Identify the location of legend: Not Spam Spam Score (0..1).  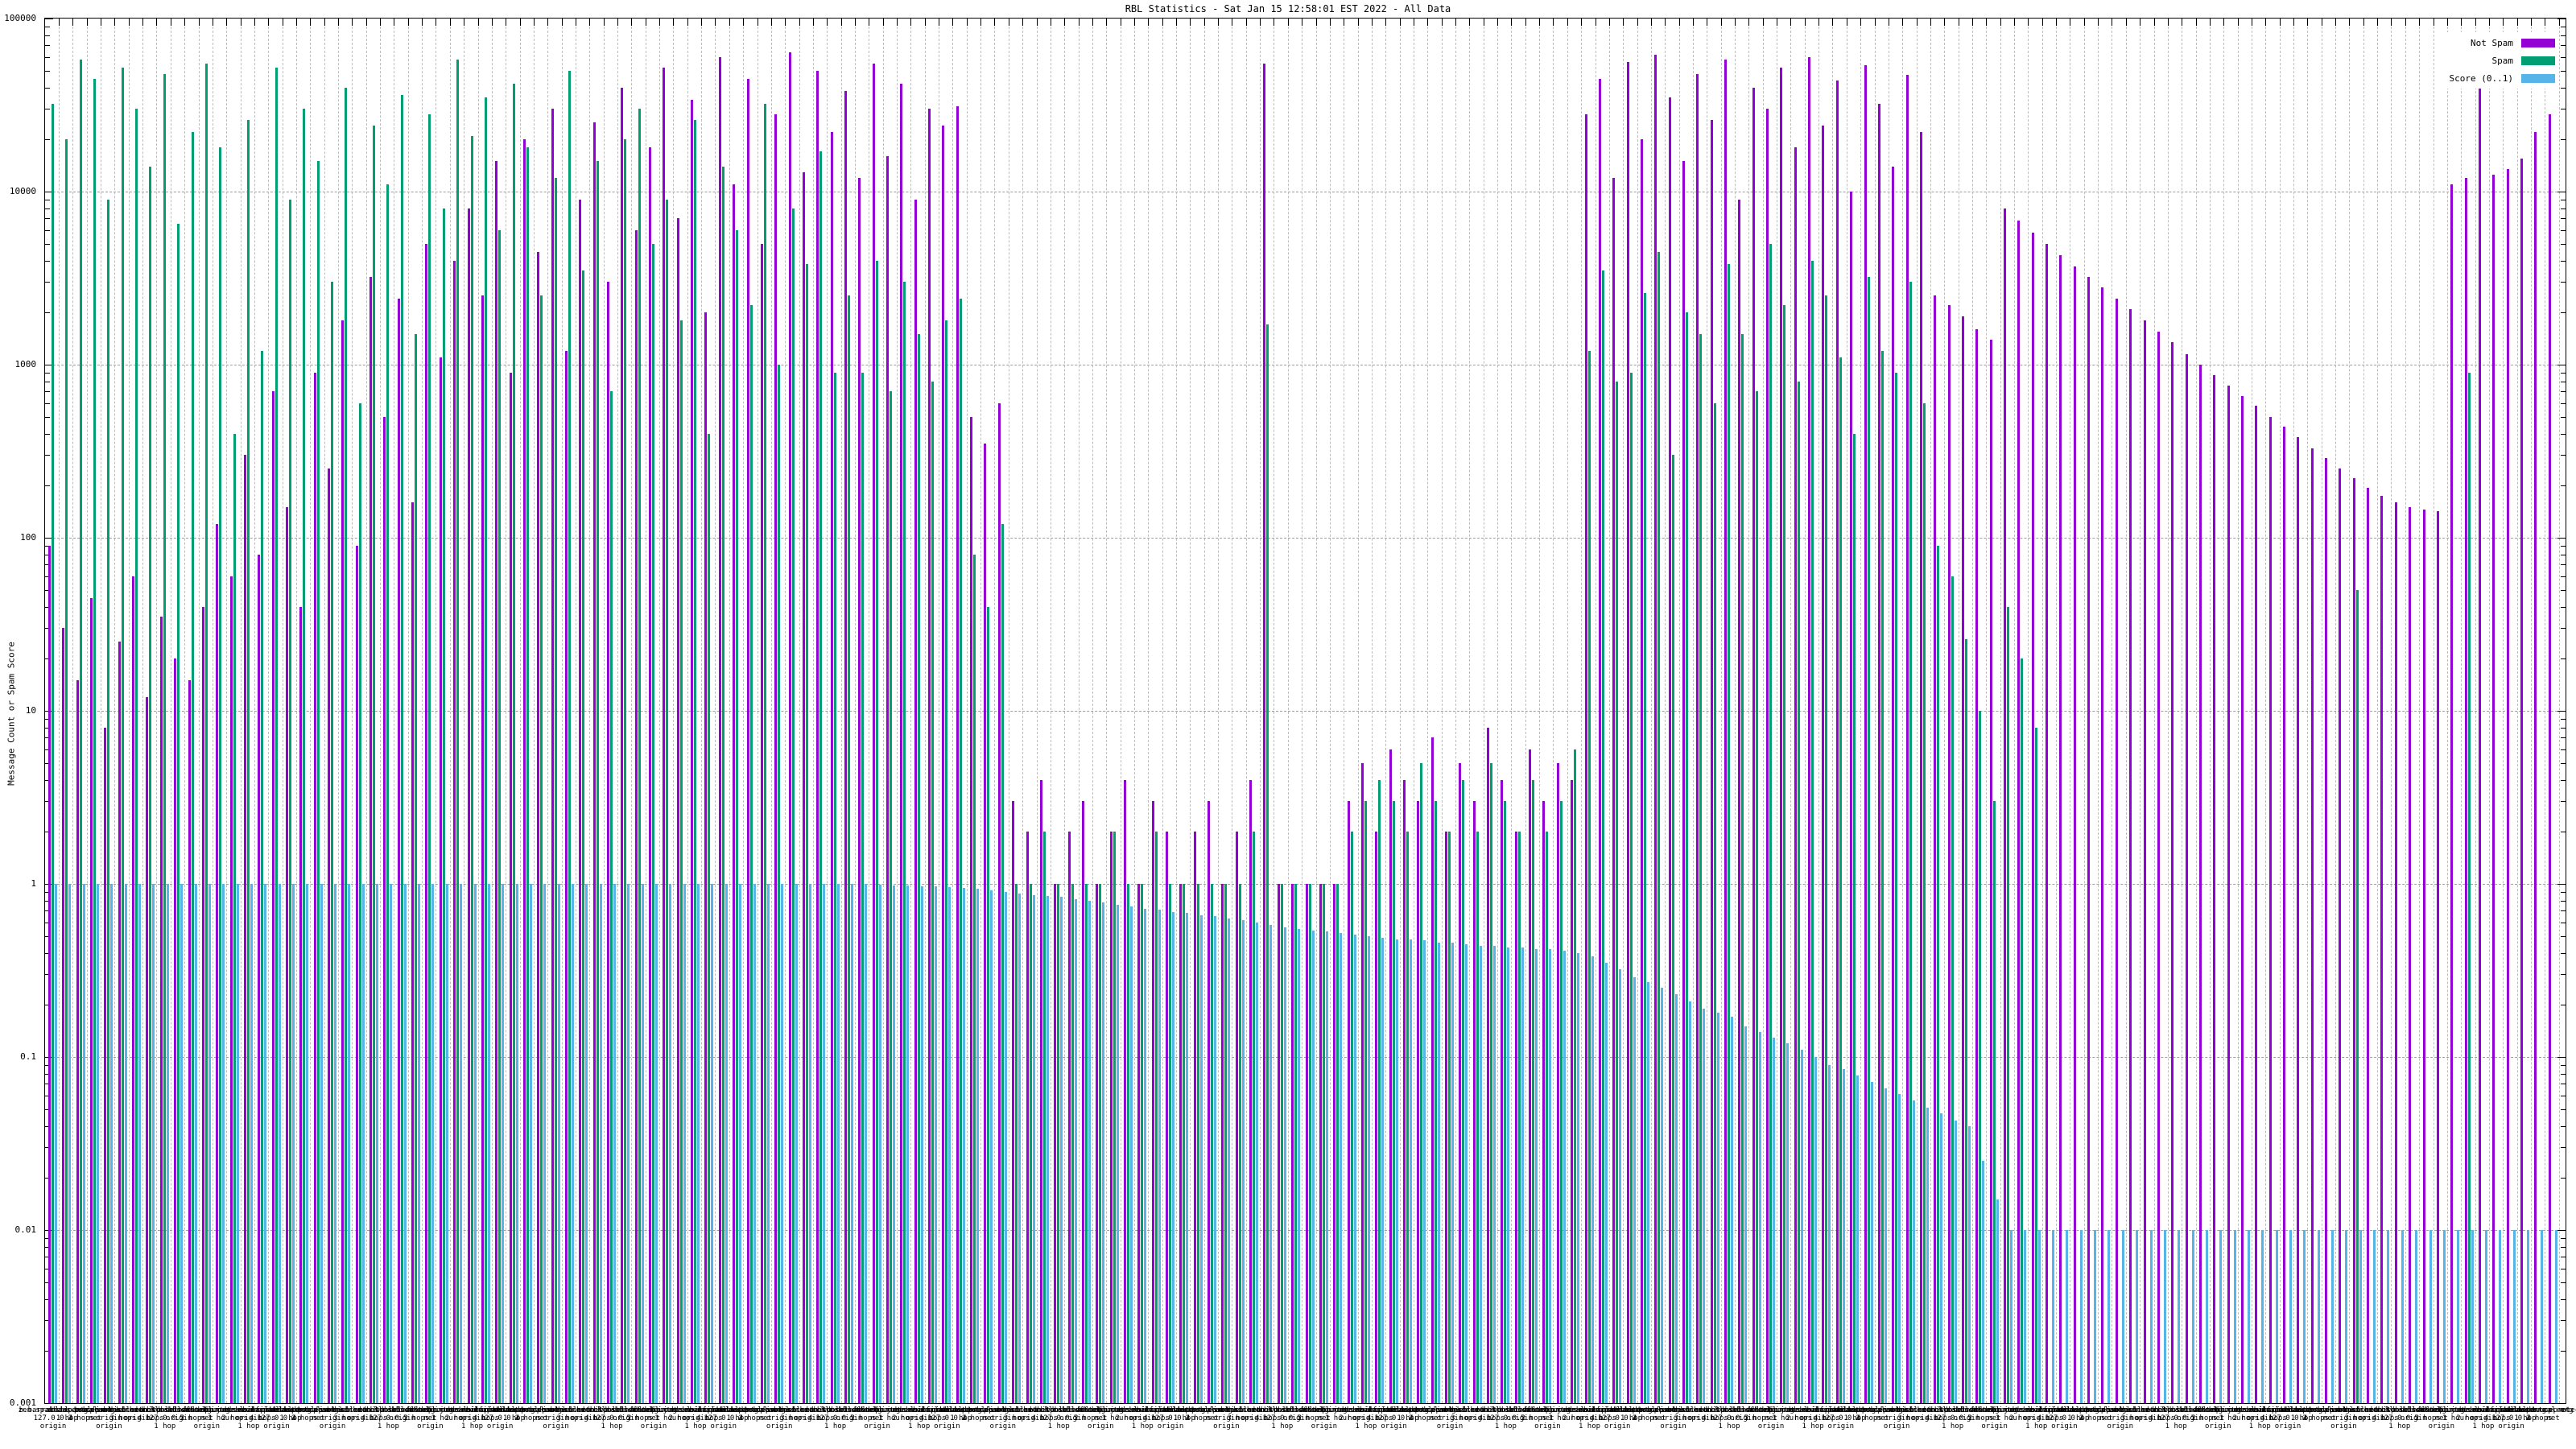
(2499, 60).